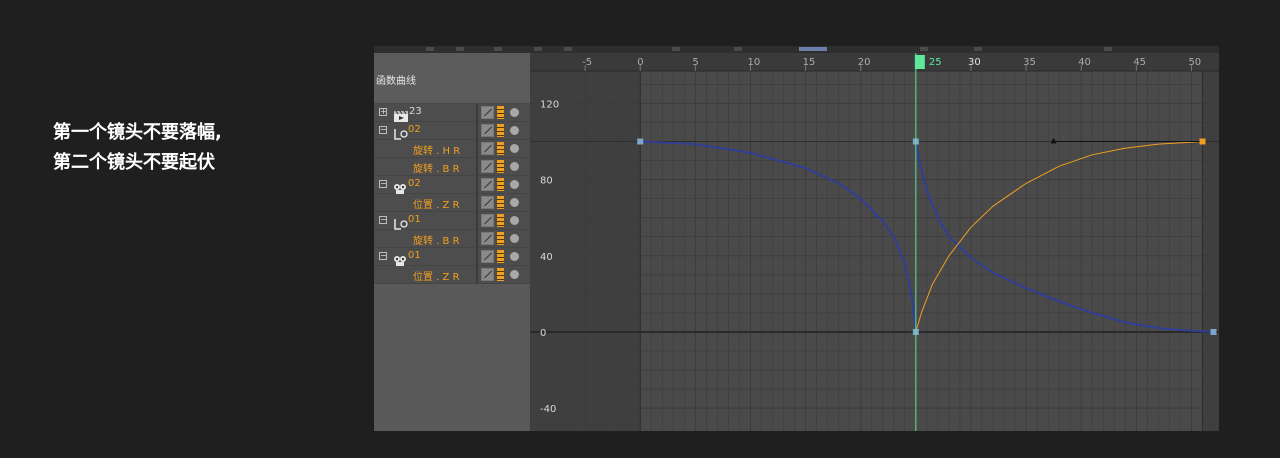 Image resolution: width=1280 pixels, height=458 pixels. What do you see at coordinates (1029, 62) in the screenshot?
I see `ruler-tick-label: 35` at bounding box center [1029, 62].